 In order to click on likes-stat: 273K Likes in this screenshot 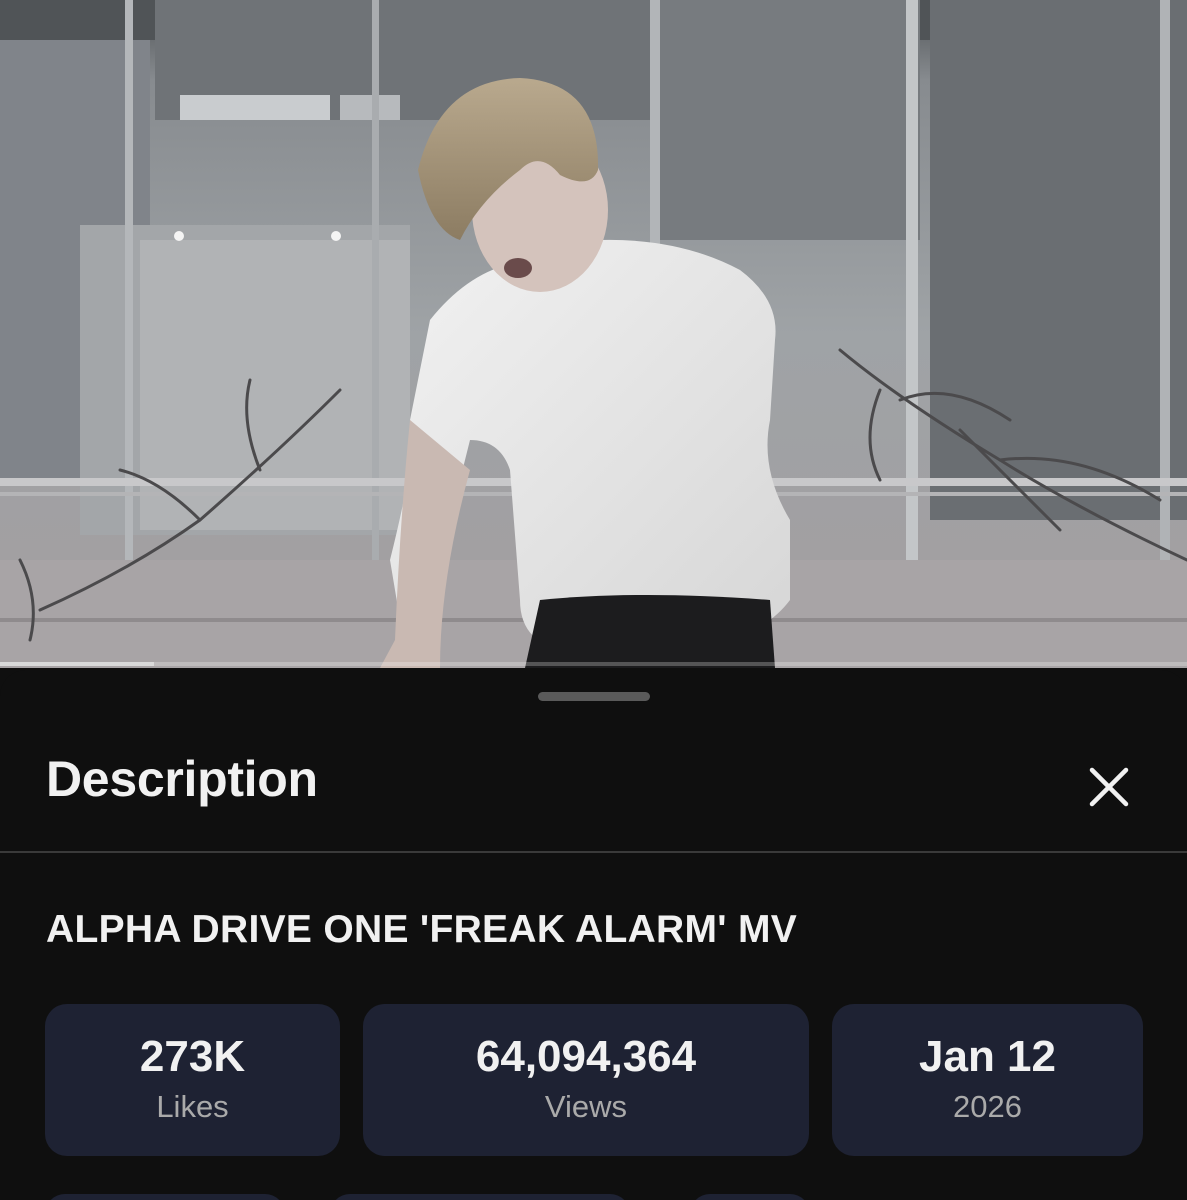, I will do `click(192, 1080)`.